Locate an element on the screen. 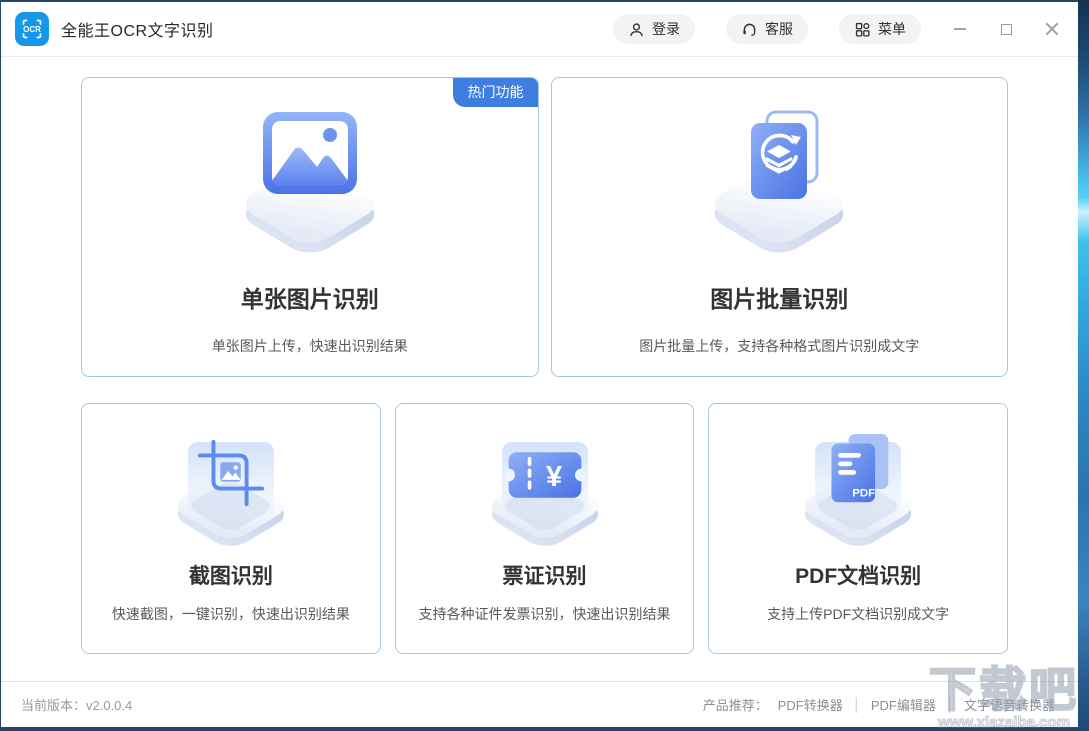  headset-icon is located at coordinates (749, 29).